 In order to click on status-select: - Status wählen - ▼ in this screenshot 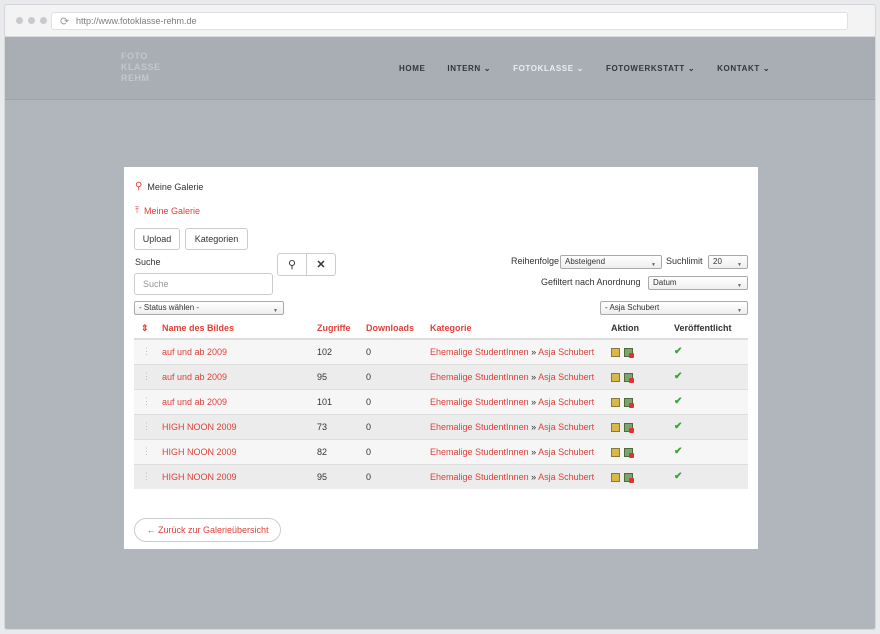, I will do `click(209, 308)`.